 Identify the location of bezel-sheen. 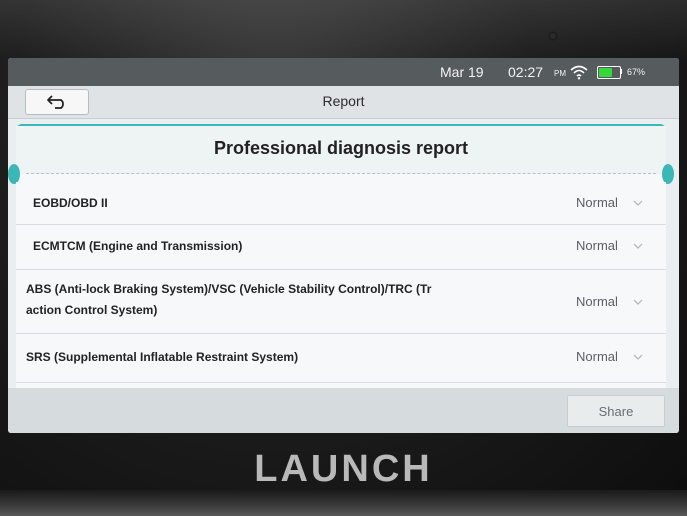
(343, 30).